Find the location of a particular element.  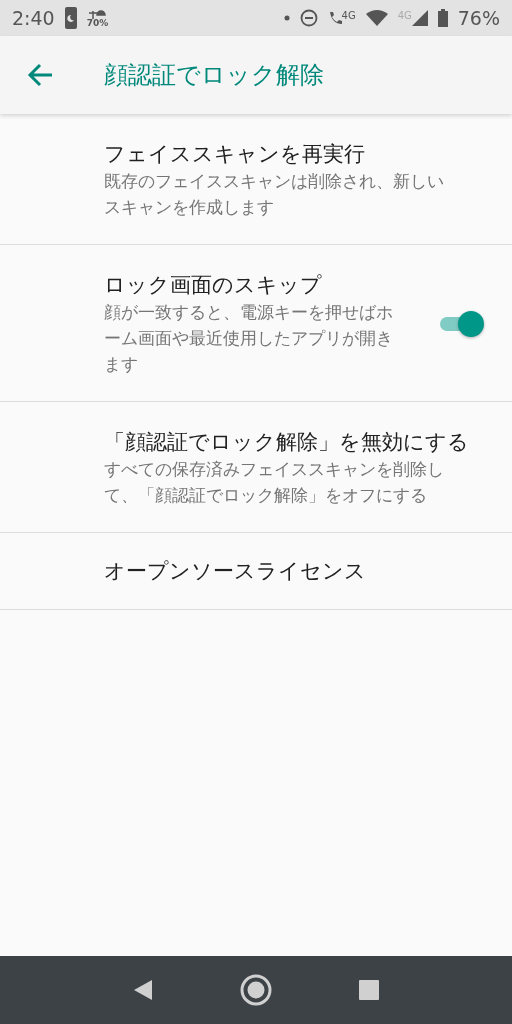

settings-item: オープンソースライセンス is located at coordinates (256, 571).